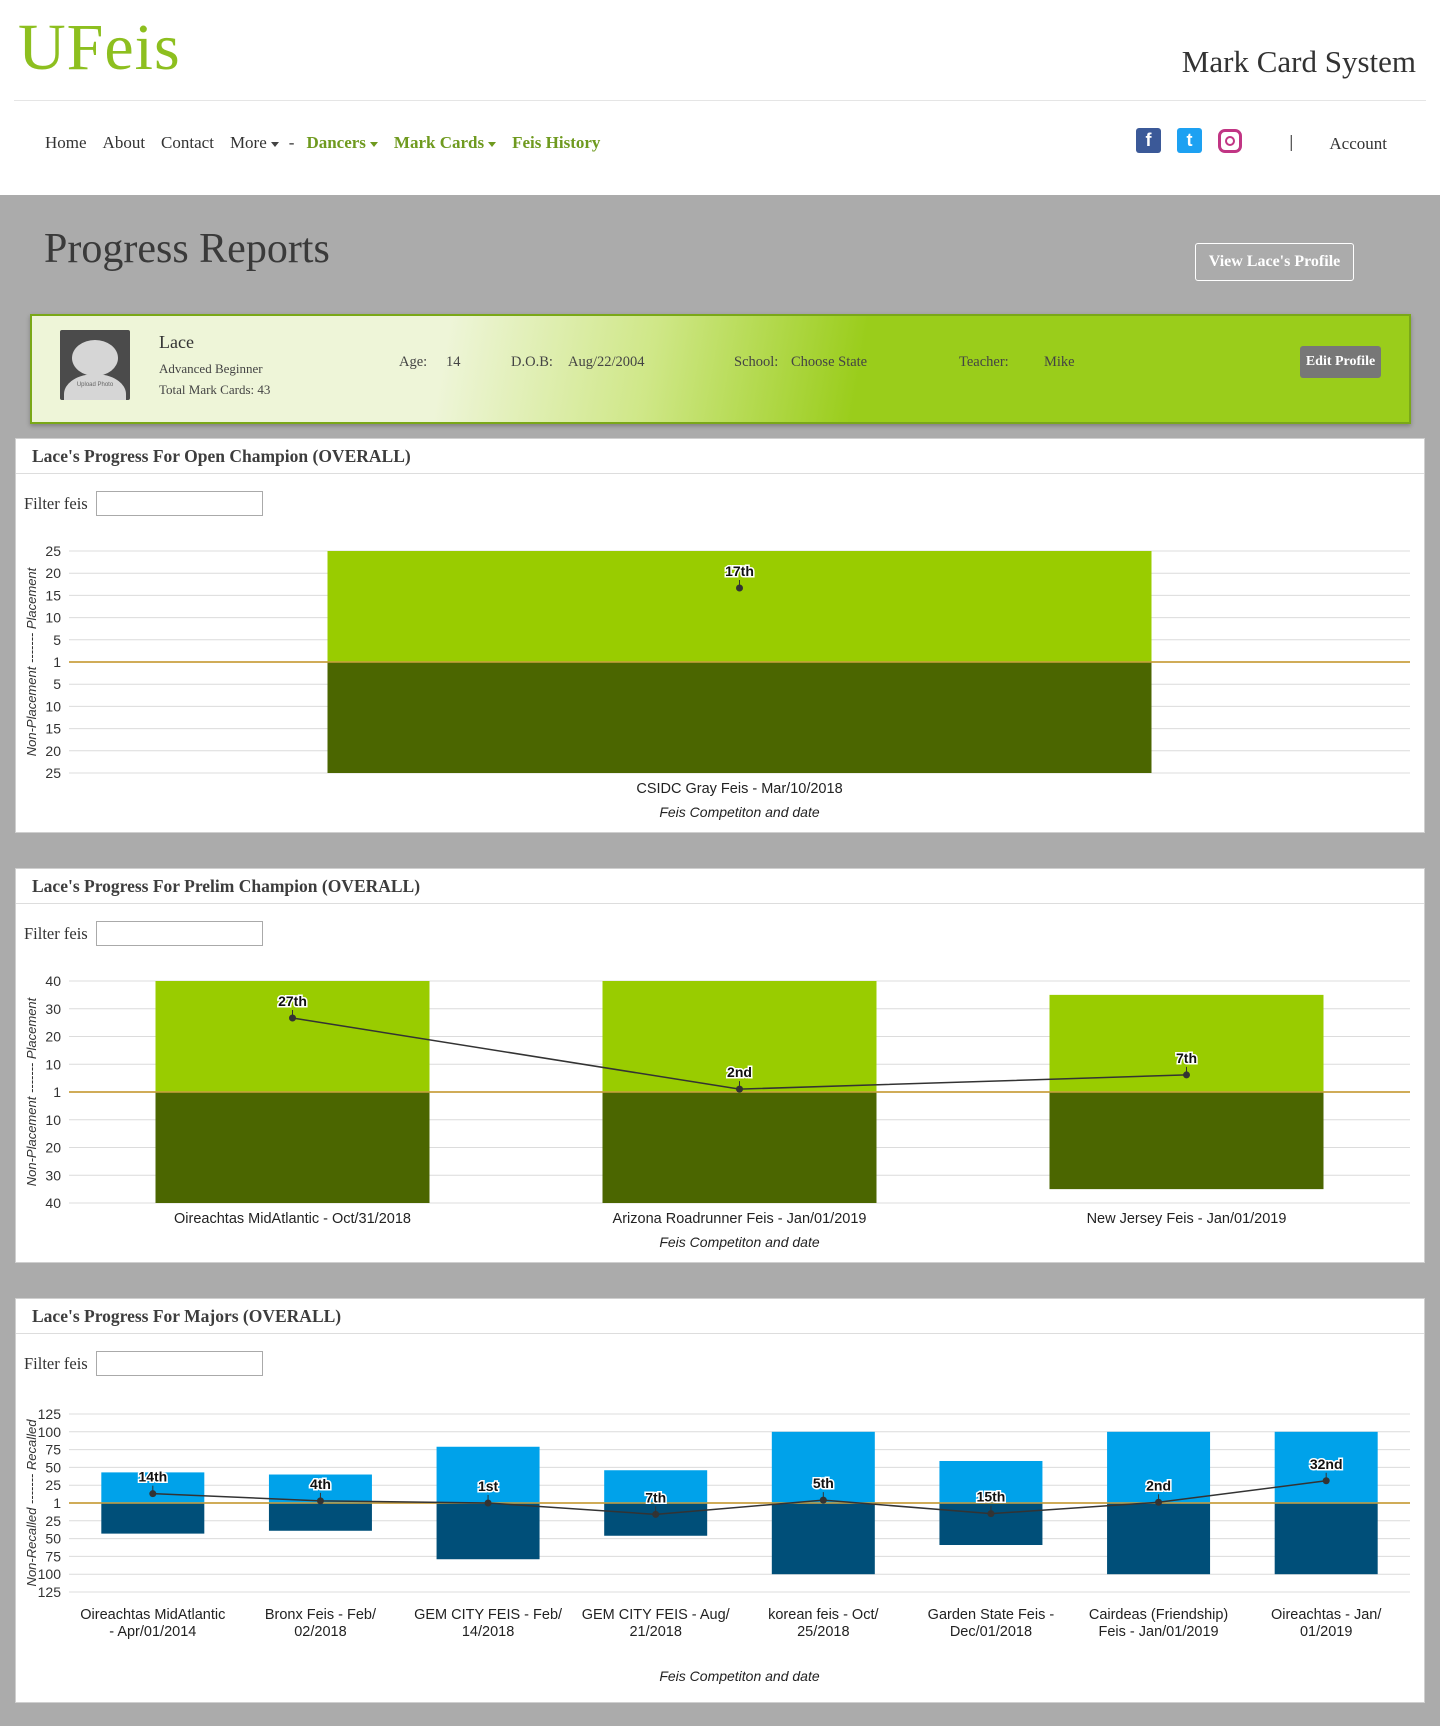 This screenshot has width=1440, height=1726. What do you see at coordinates (99, 48) in the screenshot?
I see `ufeis-logo: UFeis` at bounding box center [99, 48].